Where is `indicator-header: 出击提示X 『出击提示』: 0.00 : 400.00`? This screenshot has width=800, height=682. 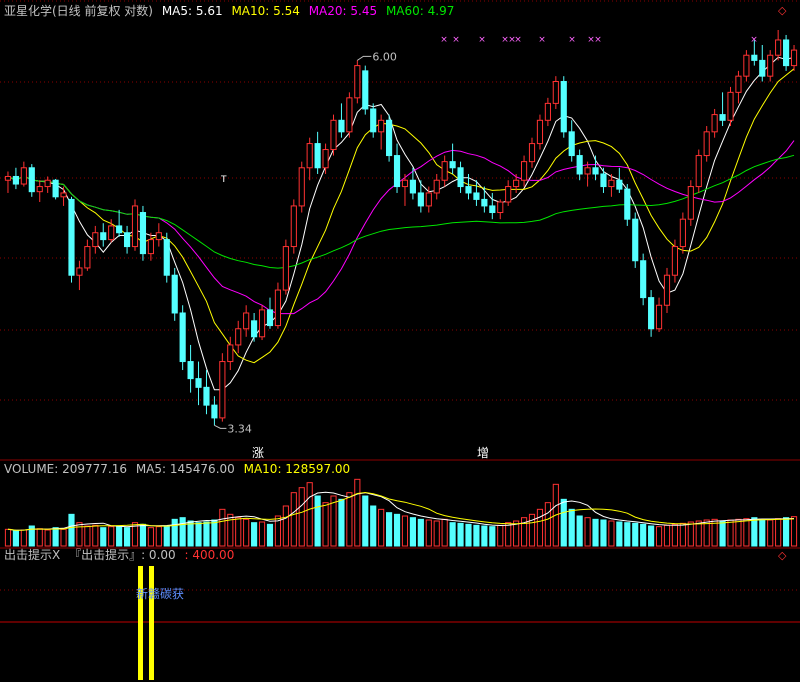 indicator-header: 出击提示X 『出击提示』: 0.00 : 400.00 is located at coordinates (121, 555).